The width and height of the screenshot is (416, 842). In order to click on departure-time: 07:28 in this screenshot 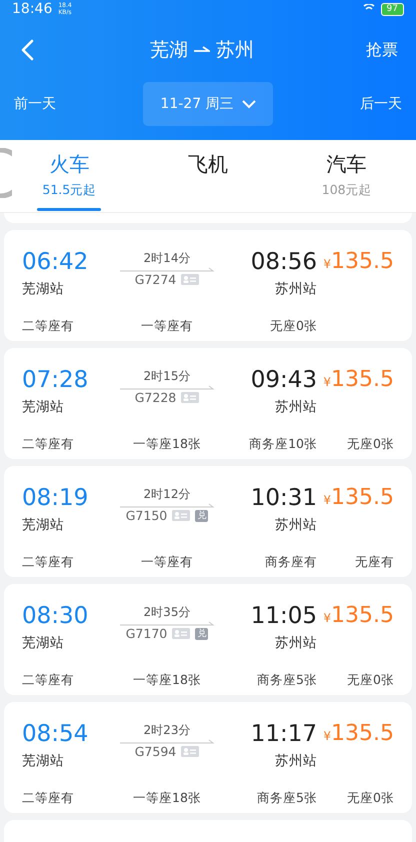, I will do `click(56, 380)`.